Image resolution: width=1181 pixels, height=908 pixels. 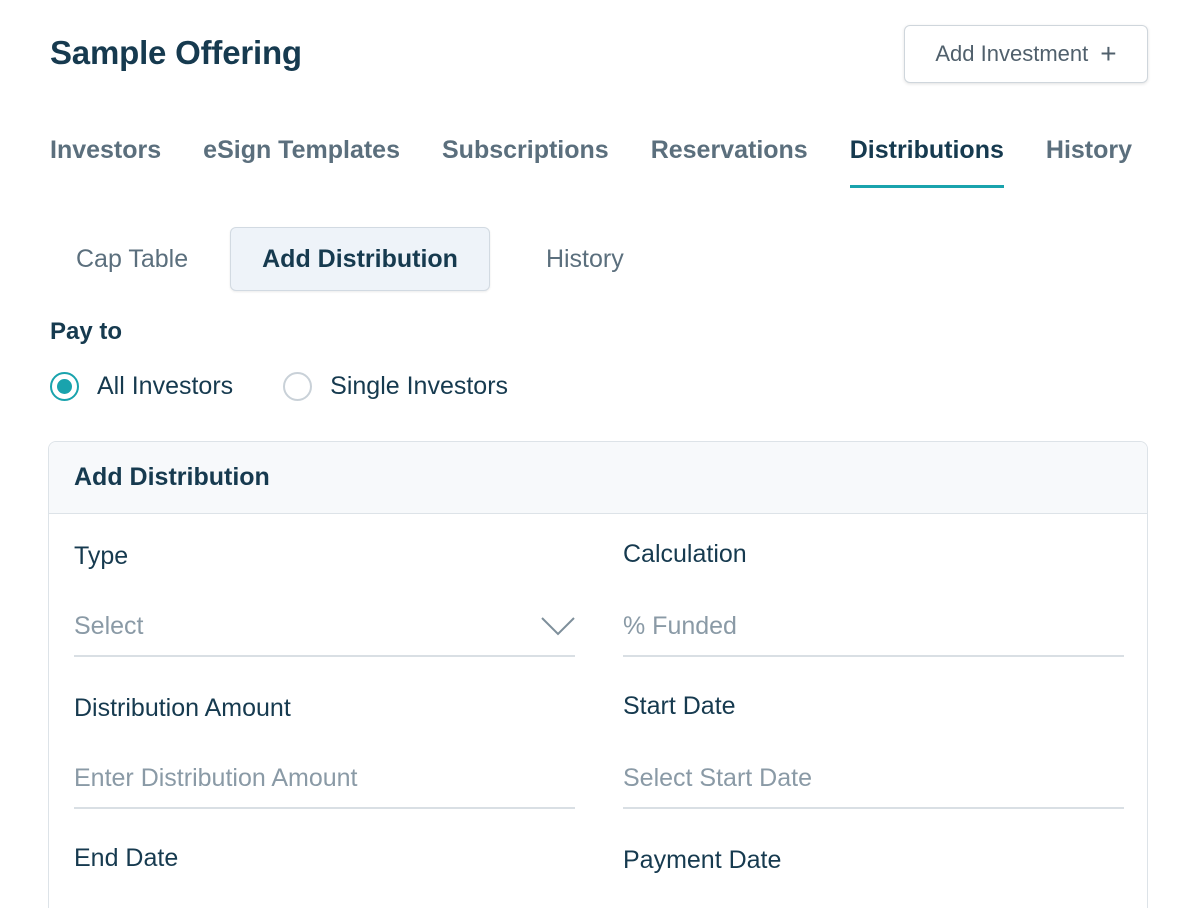 What do you see at coordinates (419, 386) in the screenshot?
I see `radio-label-single-investors: Single Investors` at bounding box center [419, 386].